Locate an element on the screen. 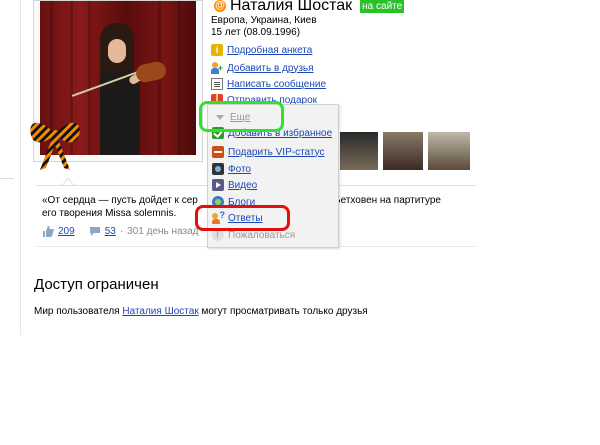  menu-item-photo: Фото is located at coordinates (231, 169).